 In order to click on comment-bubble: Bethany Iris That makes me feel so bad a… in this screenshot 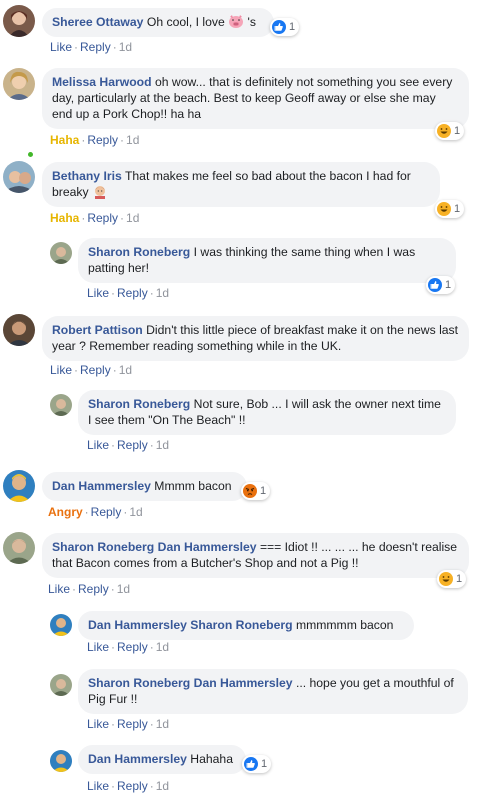, I will do `click(241, 184)`.